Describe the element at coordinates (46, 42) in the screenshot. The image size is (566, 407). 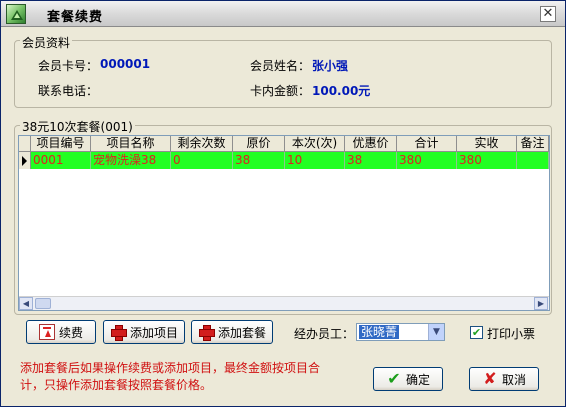
I see `member-info-title: 会员资料` at that location.